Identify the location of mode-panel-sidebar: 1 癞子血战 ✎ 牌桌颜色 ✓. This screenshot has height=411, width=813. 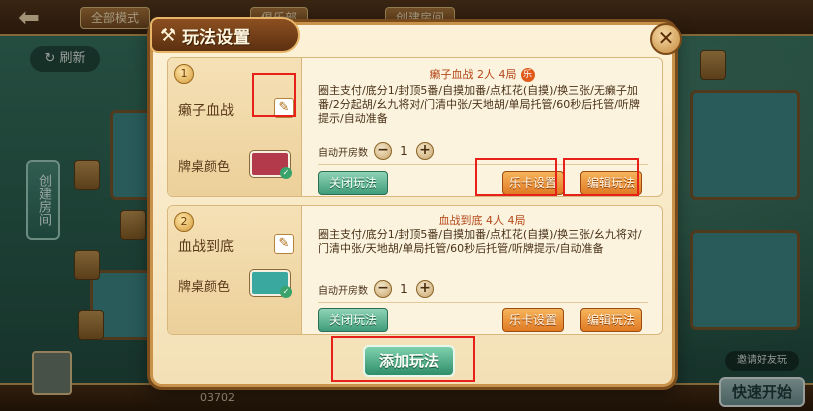
(235, 127).